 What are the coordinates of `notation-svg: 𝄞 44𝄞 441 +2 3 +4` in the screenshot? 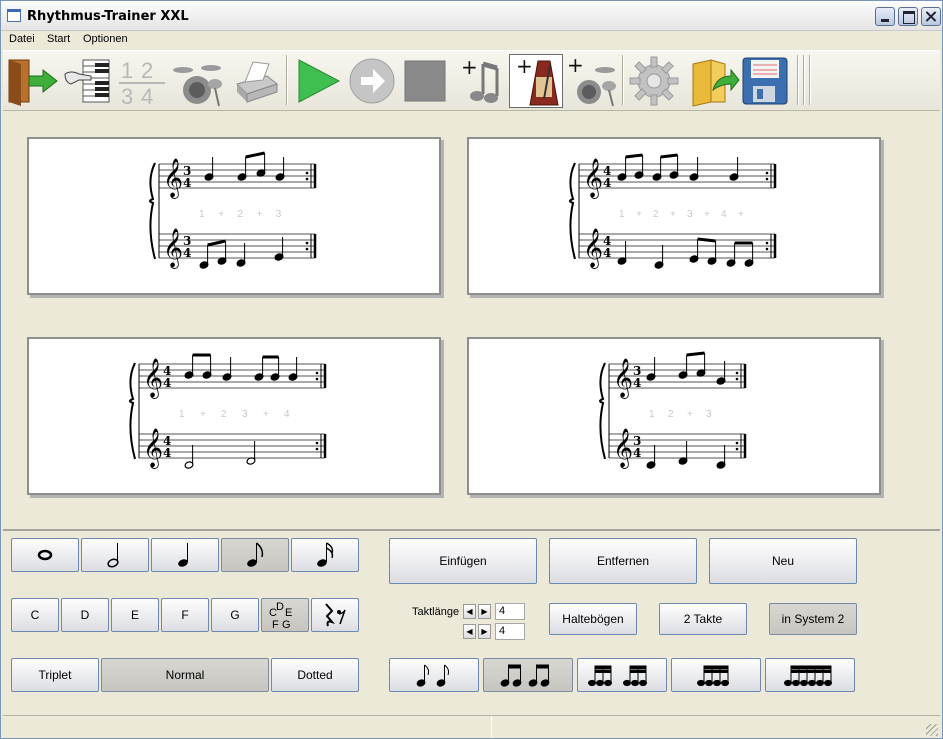 It's located at (228, 411).